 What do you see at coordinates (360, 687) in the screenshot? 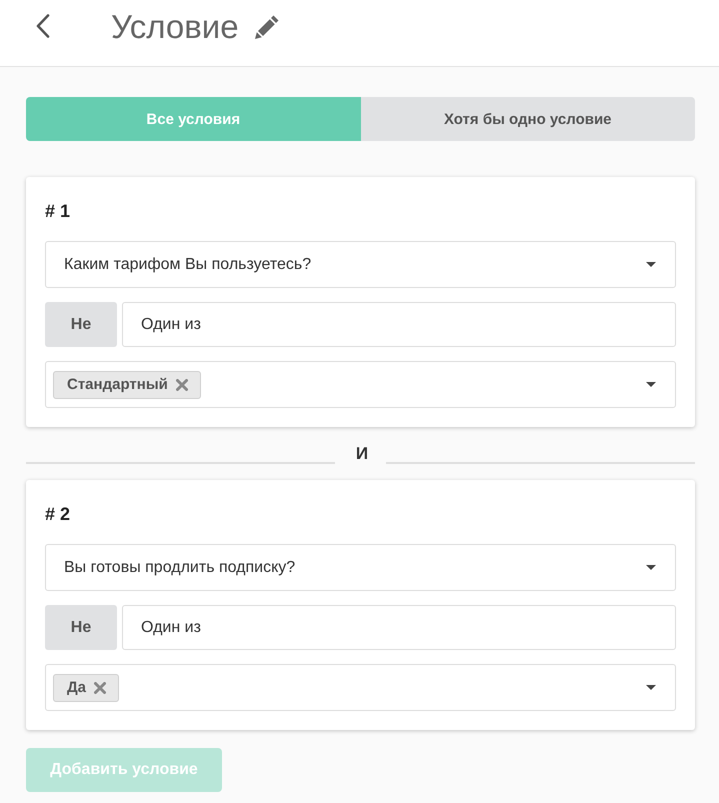
I see `value-select: Да` at bounding box center [360, 687].